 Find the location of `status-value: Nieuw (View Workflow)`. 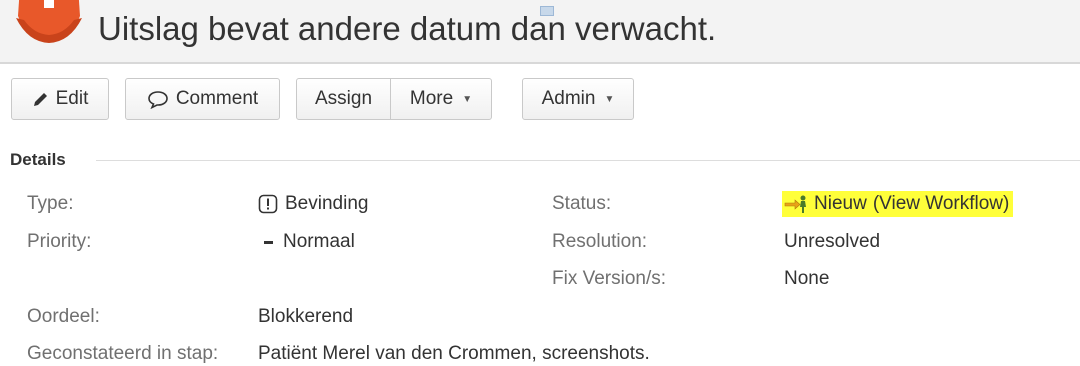

status-value: Nieuw (View Workflow) is located at coordinates (898, 204).